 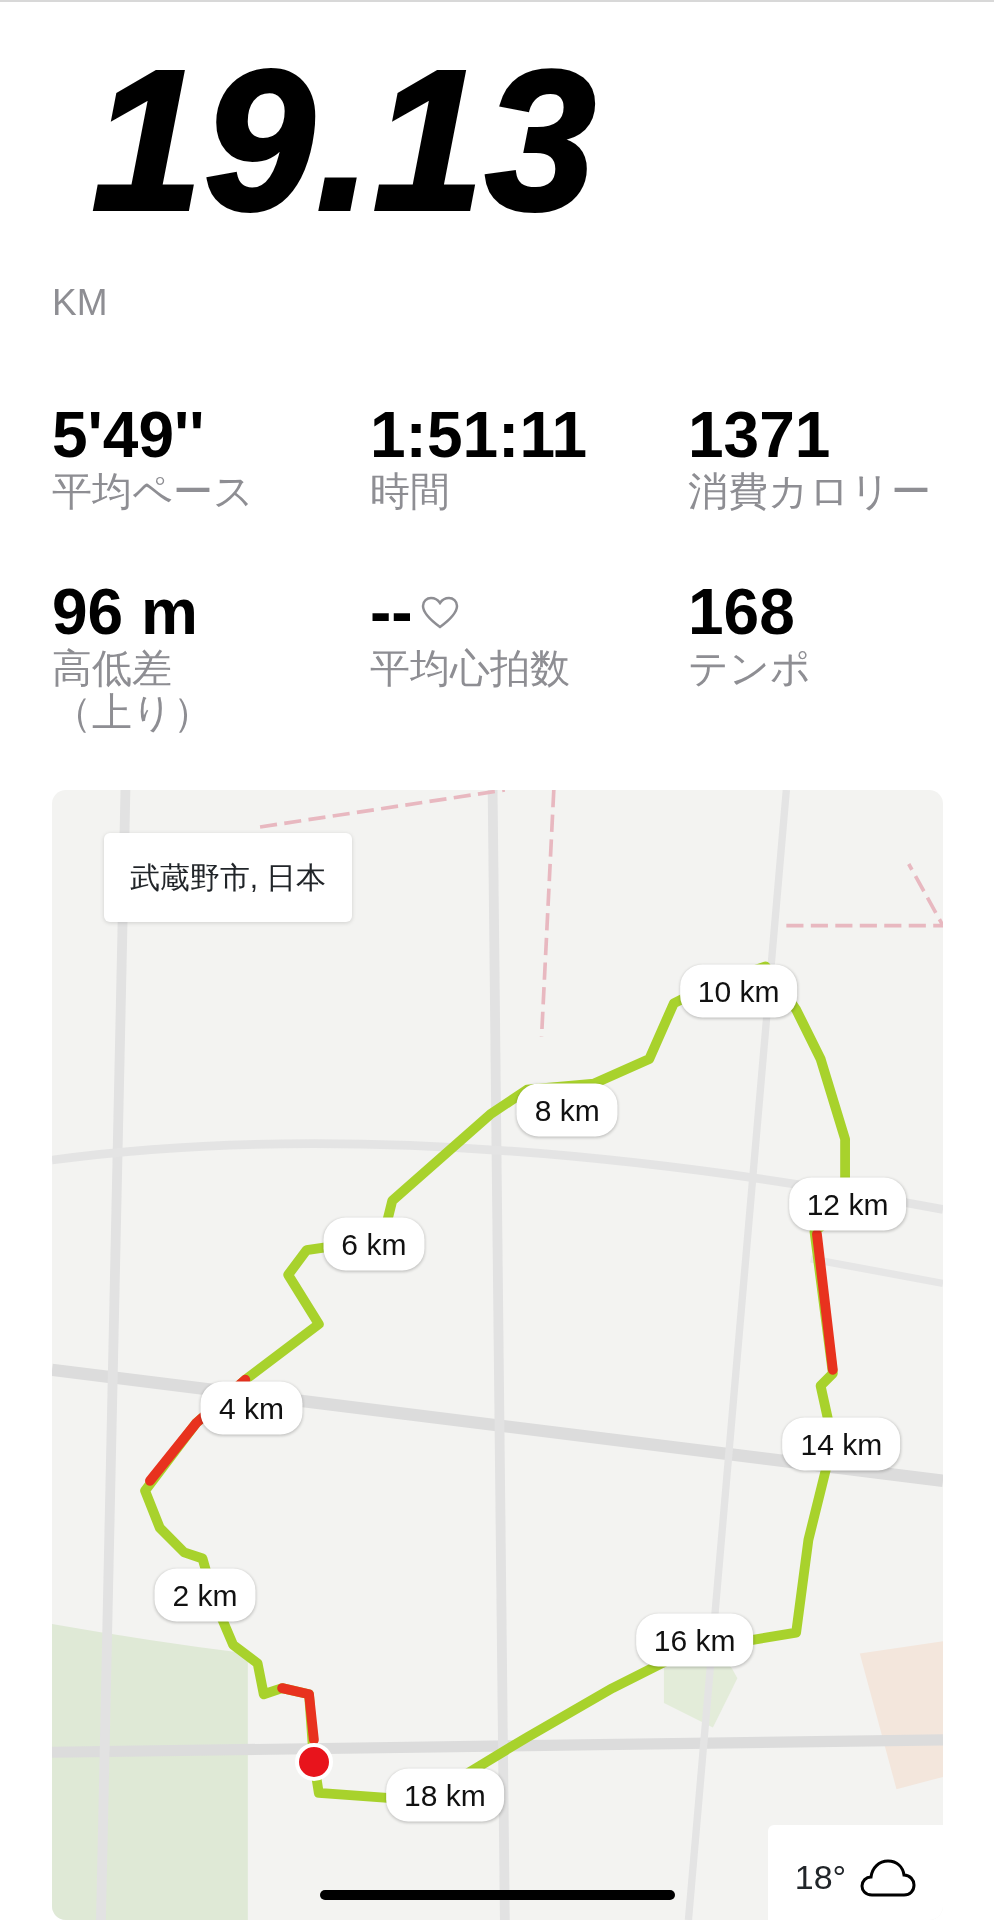 I want to click on distance-value: 19.13, so click(x=345, y=141).